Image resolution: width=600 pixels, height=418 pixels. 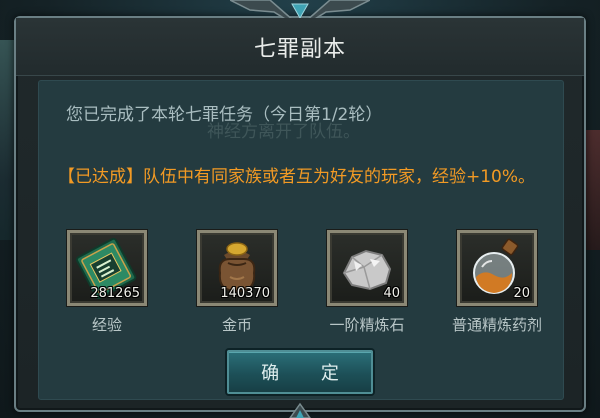 I want to click on reward-item-refining-potion: 20 普通精炼药剂, so click(x=497, y=285).